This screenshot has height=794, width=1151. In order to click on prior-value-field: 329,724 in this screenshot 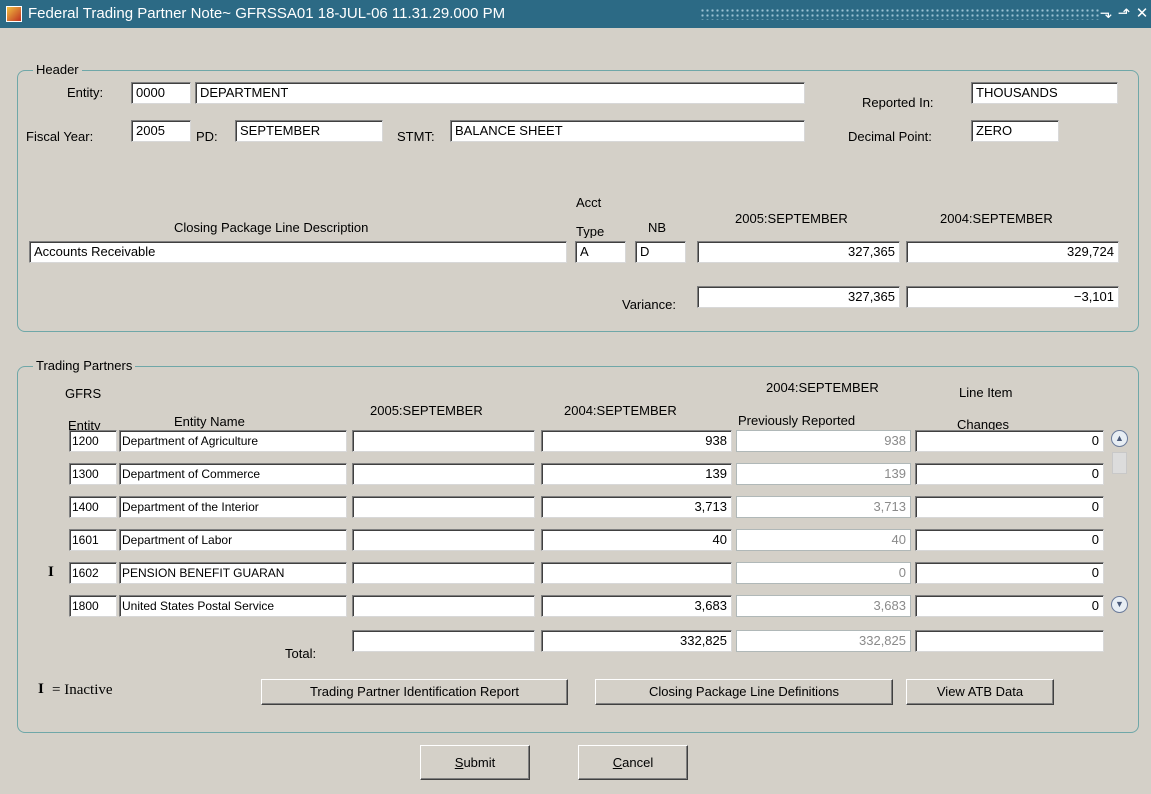, I will do `click(1012, 252)`.